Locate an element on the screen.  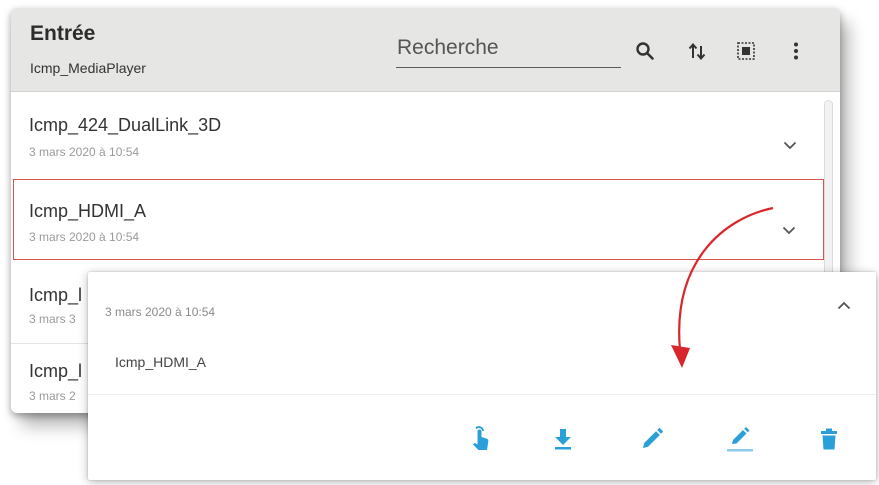
touch-button is located at coordinates (480, 439).